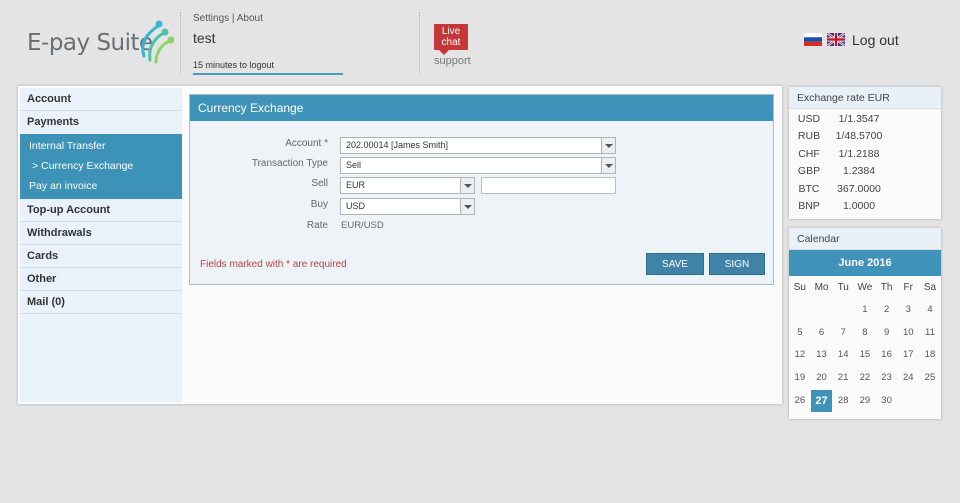  What do you see at coordinates (821, 401) in the screenshot?
I see `calendar-day: 27` at bounding box center [821, 401].